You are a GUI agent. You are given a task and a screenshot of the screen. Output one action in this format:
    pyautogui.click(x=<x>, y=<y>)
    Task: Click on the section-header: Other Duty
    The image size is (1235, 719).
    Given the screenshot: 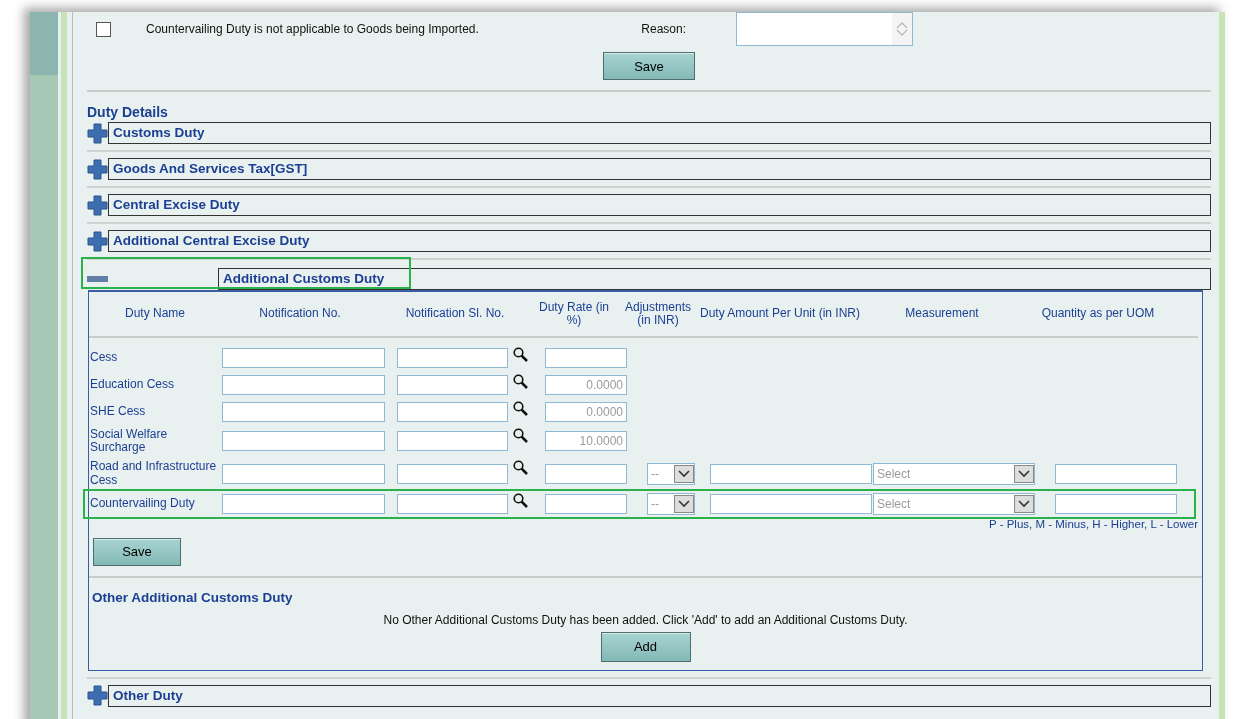 What is the action you would take?
    pyautogui.click(x=659, y=695)
    